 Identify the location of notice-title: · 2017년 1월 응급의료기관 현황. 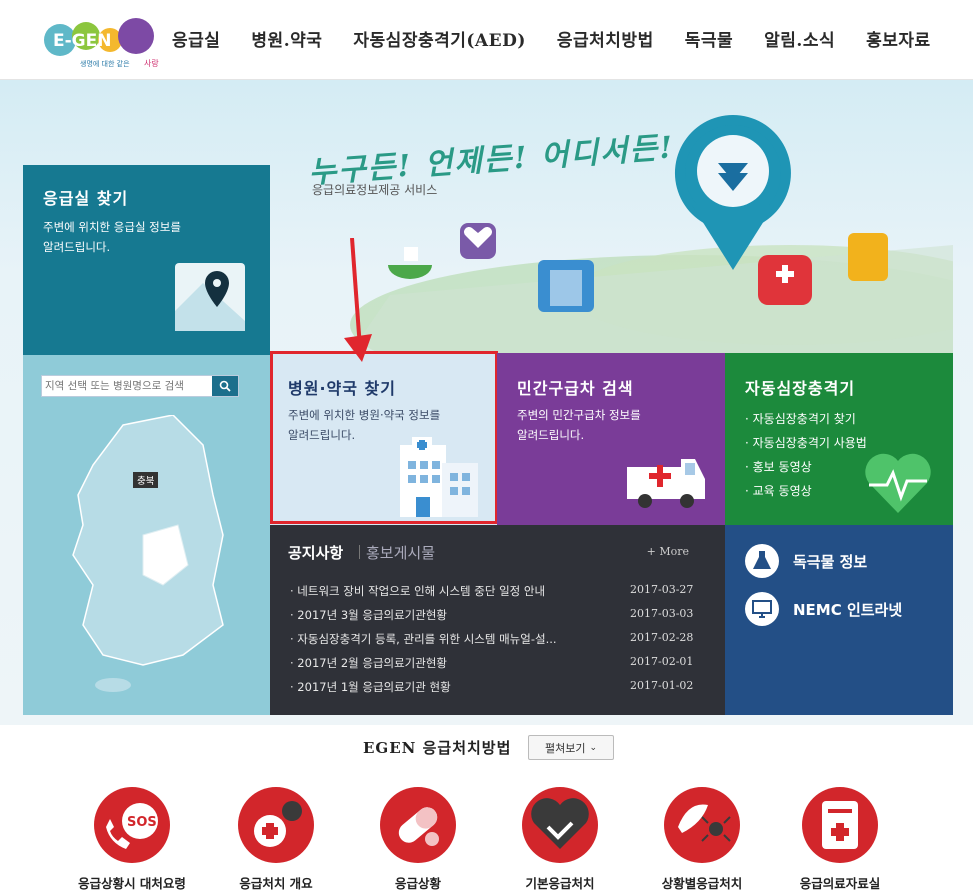
(370, 687).